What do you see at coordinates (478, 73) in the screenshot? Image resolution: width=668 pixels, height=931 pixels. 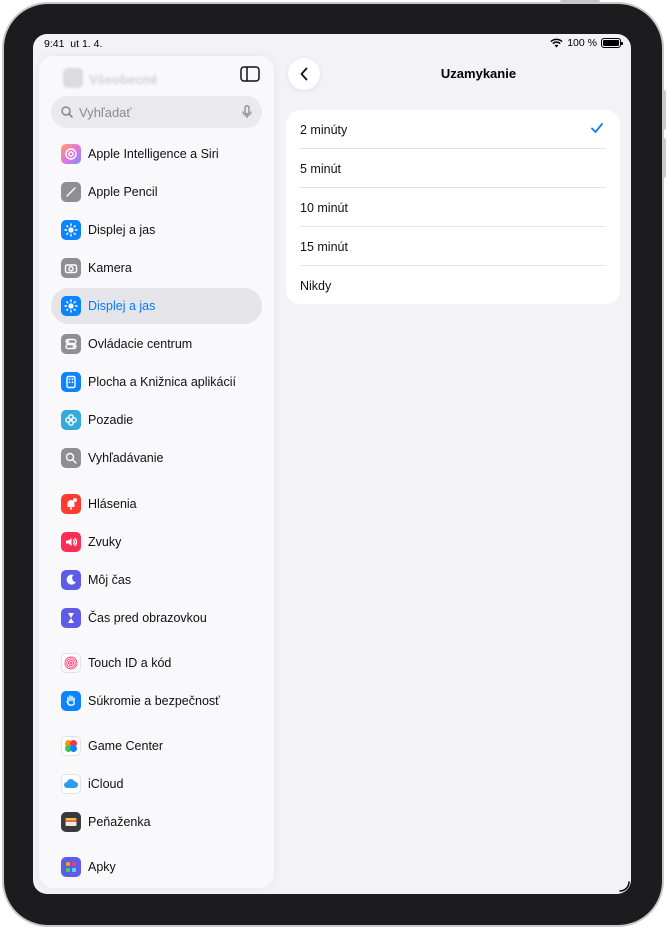 I see `page-title: Uzamykanie` at bounding box center [478, 73].